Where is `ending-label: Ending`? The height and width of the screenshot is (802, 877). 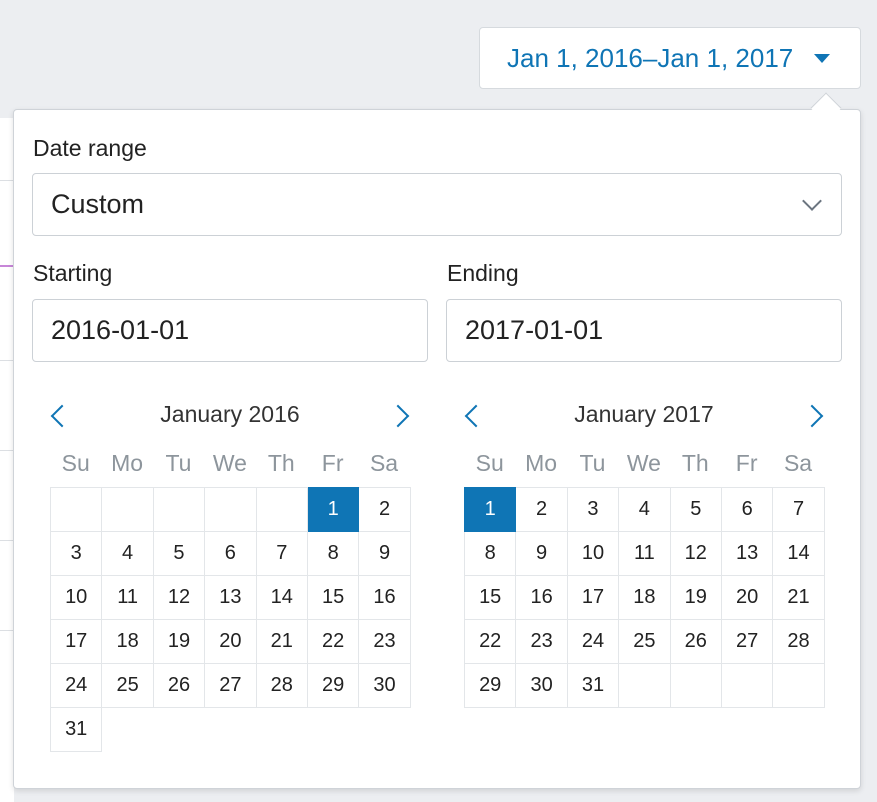
ending-label: Ending is located at coordinates (483, 273).